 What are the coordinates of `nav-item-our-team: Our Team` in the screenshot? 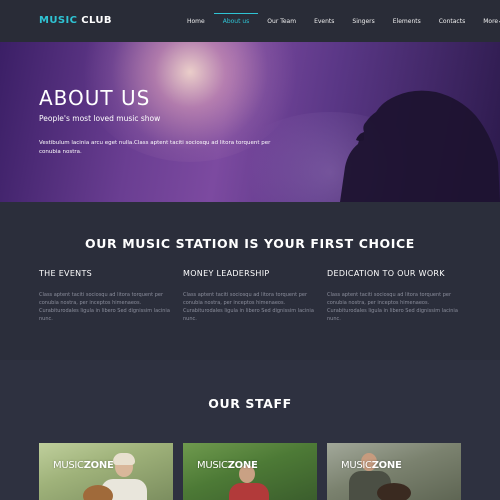 It's located at (281, 21).